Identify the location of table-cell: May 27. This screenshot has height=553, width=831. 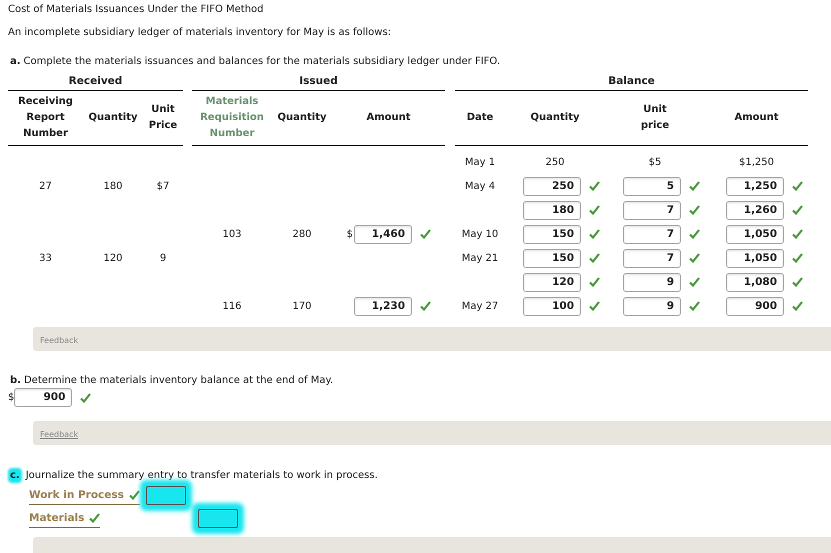
(480, 306).